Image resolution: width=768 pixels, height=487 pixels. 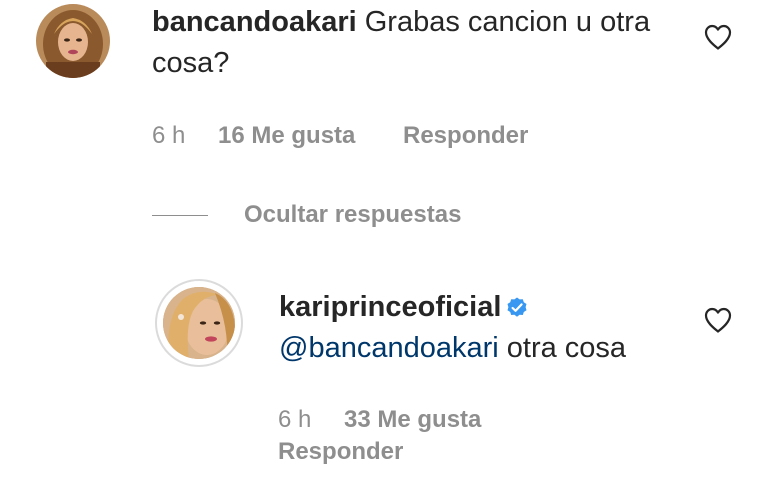 I want to click on hide-replies-button: Ocultar respuestas, so click(x=352, y=215).